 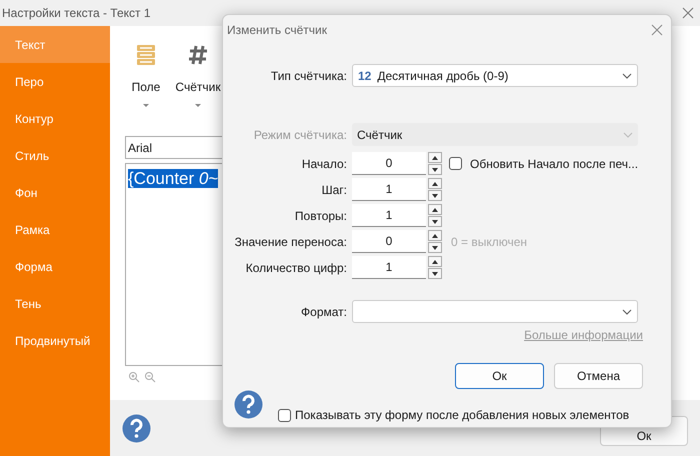 What do you see at coordinates (173, 178) in the screenshot?
I see `selected-text: {Counter 0~` at bounding box center [173, 178].